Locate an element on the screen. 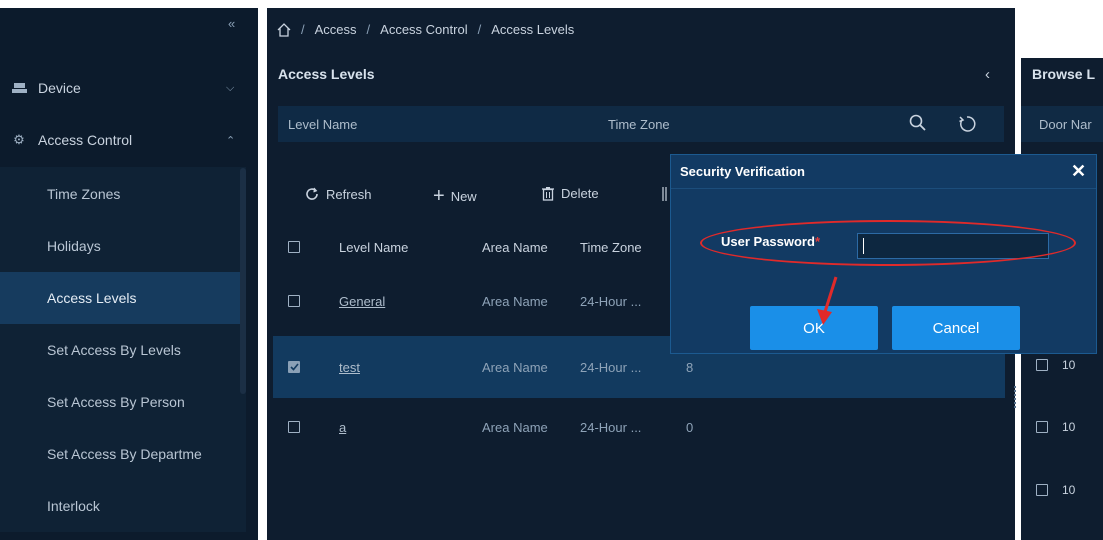 The height and width of the screenshot is (540, 1103). collapse-sidebar-icon: « is located at coordinates (231, 23).